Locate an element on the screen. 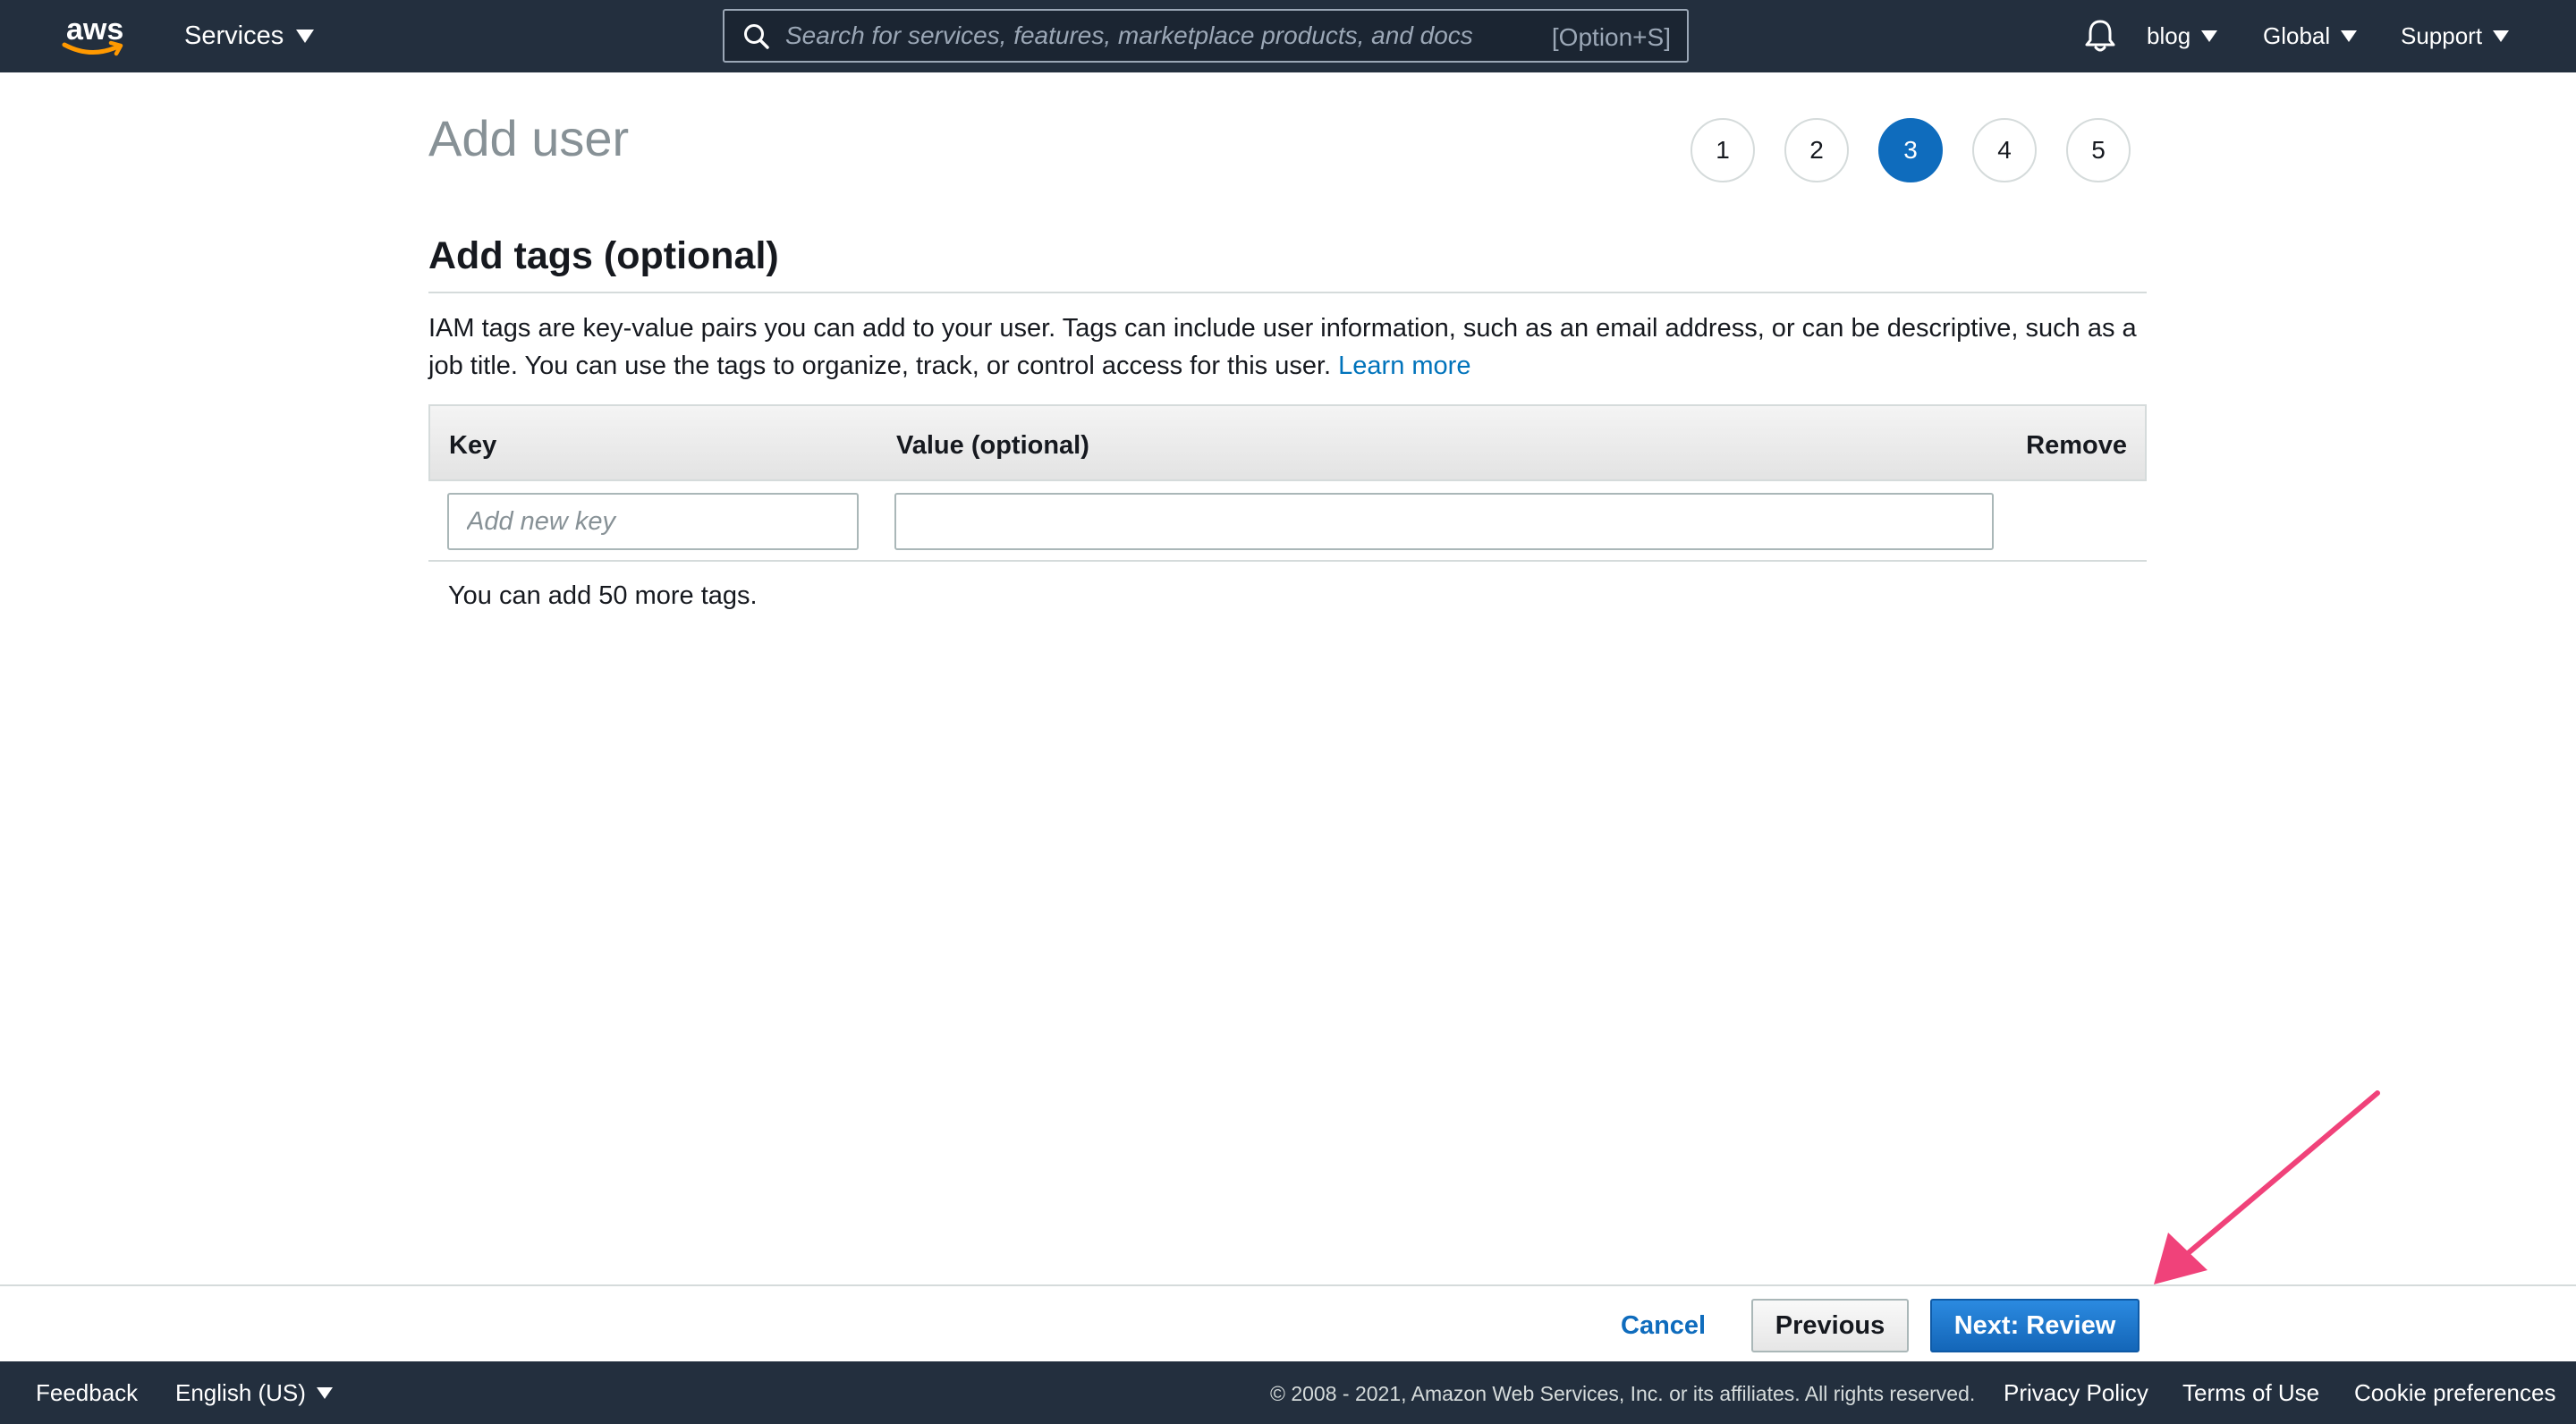 The height and width of the screenshot is (1424, 2576). page-title: Add user is located at coordinates (529, 138).